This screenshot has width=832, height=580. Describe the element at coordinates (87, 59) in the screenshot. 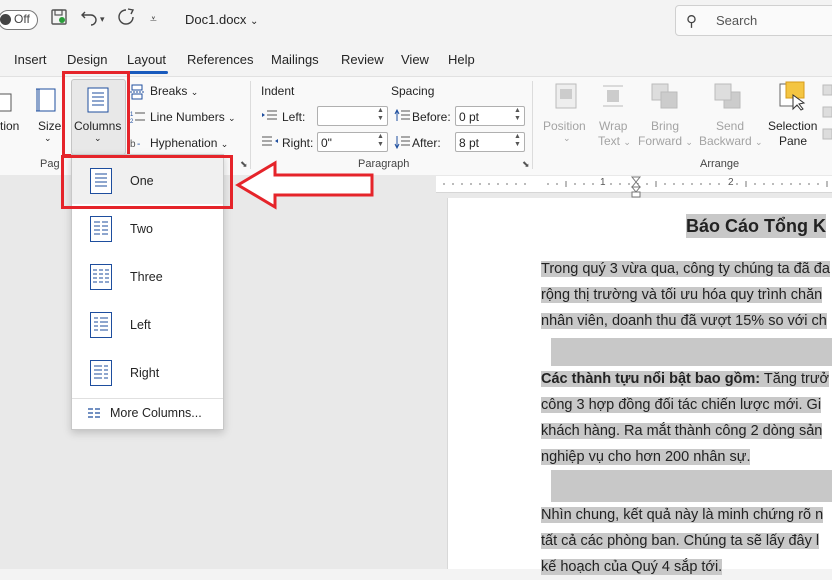

I see `tab-design: Design` at that location.